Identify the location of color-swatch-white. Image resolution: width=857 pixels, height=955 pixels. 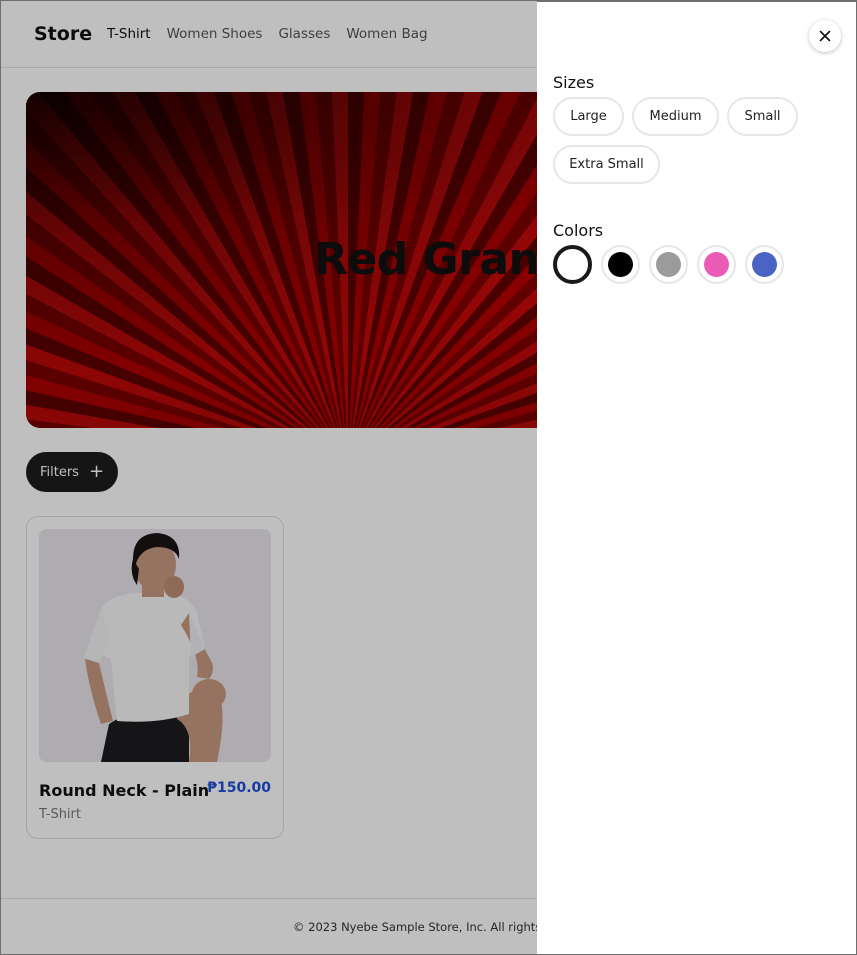
(572, 264).